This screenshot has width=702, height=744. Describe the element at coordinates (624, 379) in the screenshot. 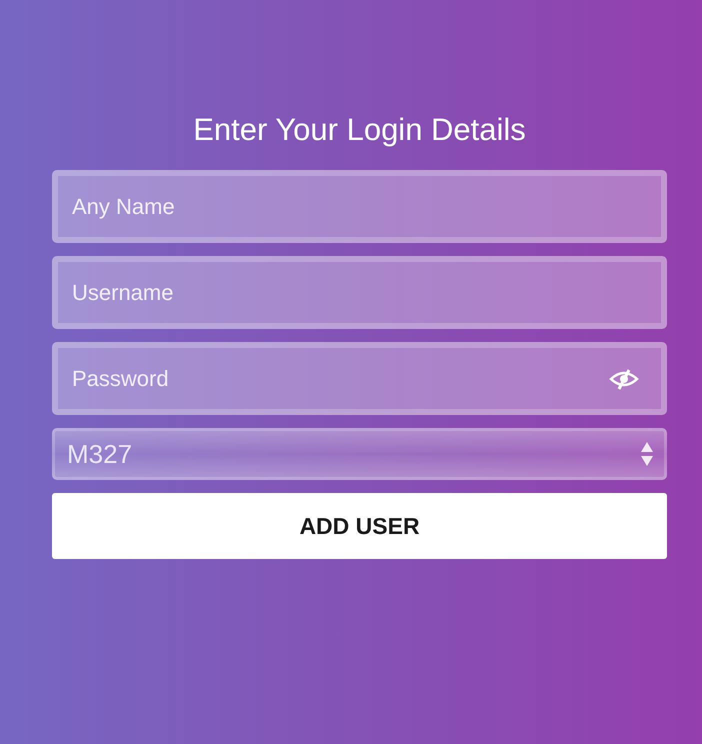

I see `hide-password-icon` at that location.